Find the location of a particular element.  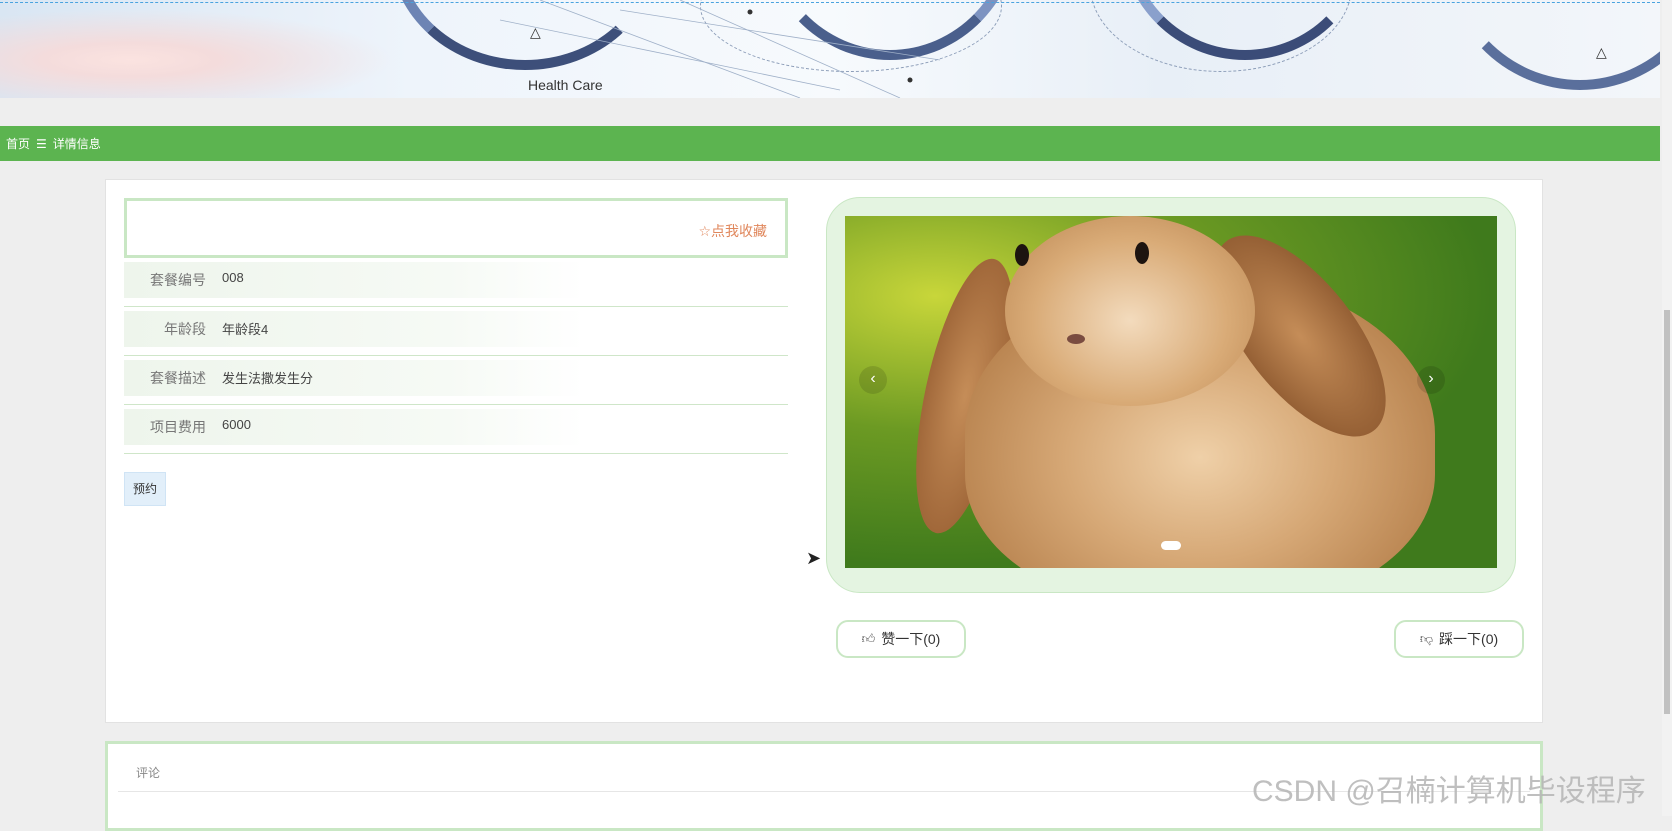

scrollbar-thumb is located at coordinates (1667, 512).